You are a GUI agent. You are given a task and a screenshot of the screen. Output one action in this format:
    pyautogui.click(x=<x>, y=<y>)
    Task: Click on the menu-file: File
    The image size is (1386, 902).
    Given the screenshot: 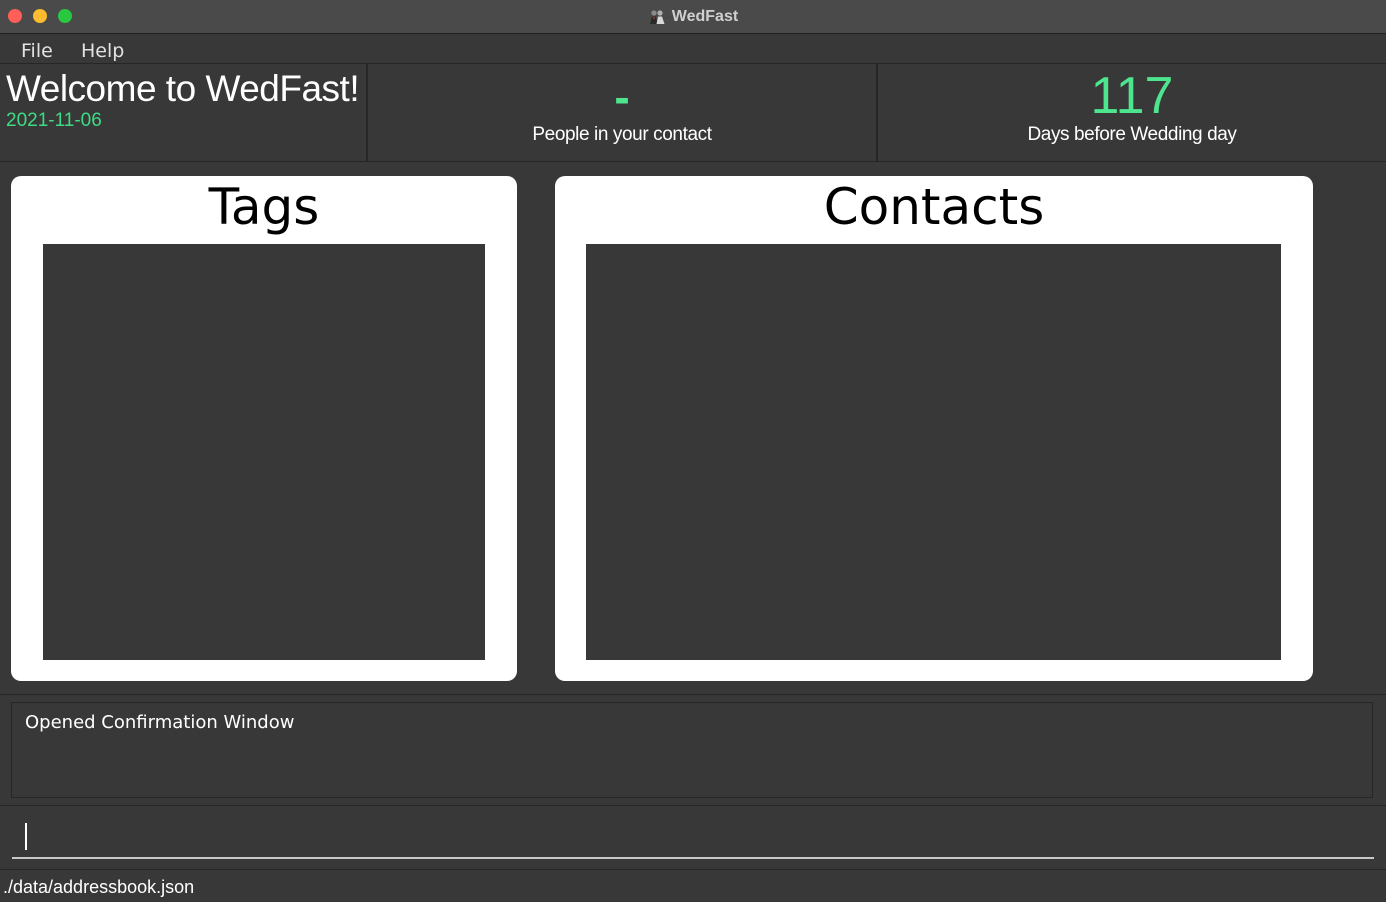 What is the action you would take?
    pyautogui.click(x=37, y=51)
    